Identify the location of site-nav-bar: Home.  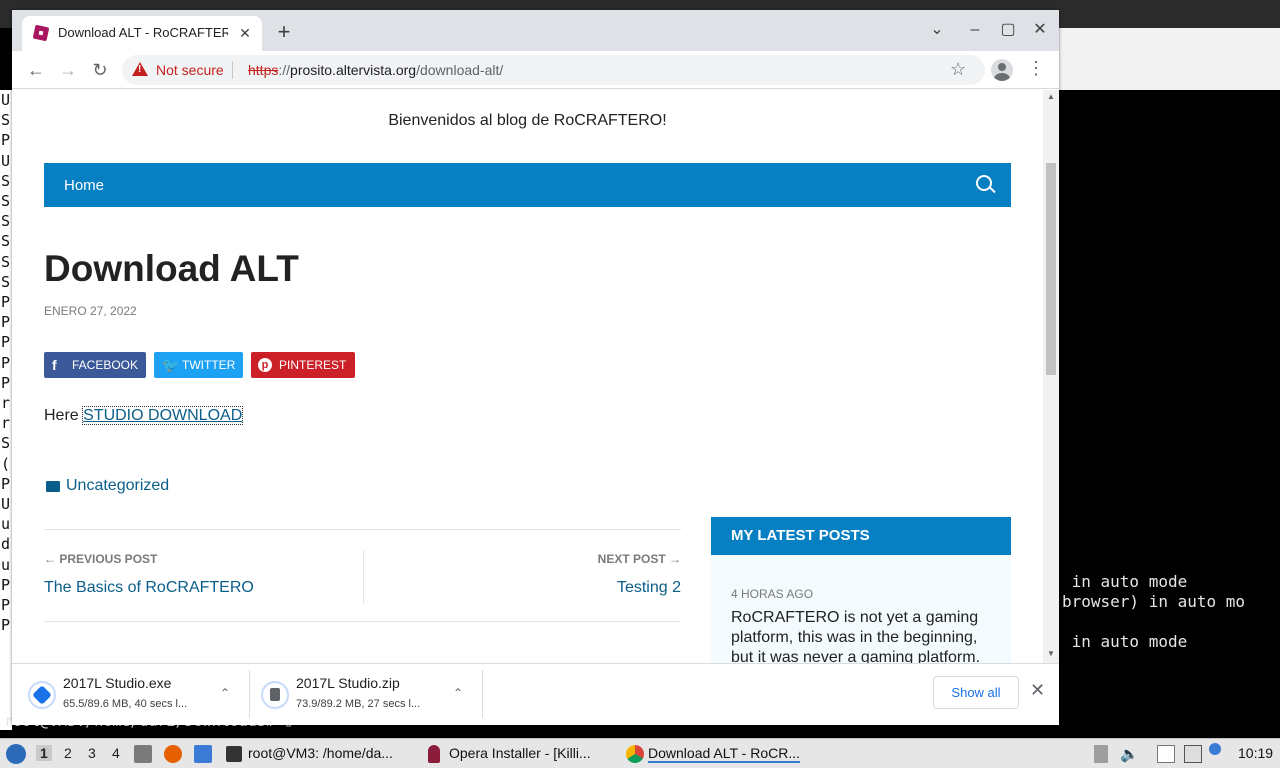
(527, 185).